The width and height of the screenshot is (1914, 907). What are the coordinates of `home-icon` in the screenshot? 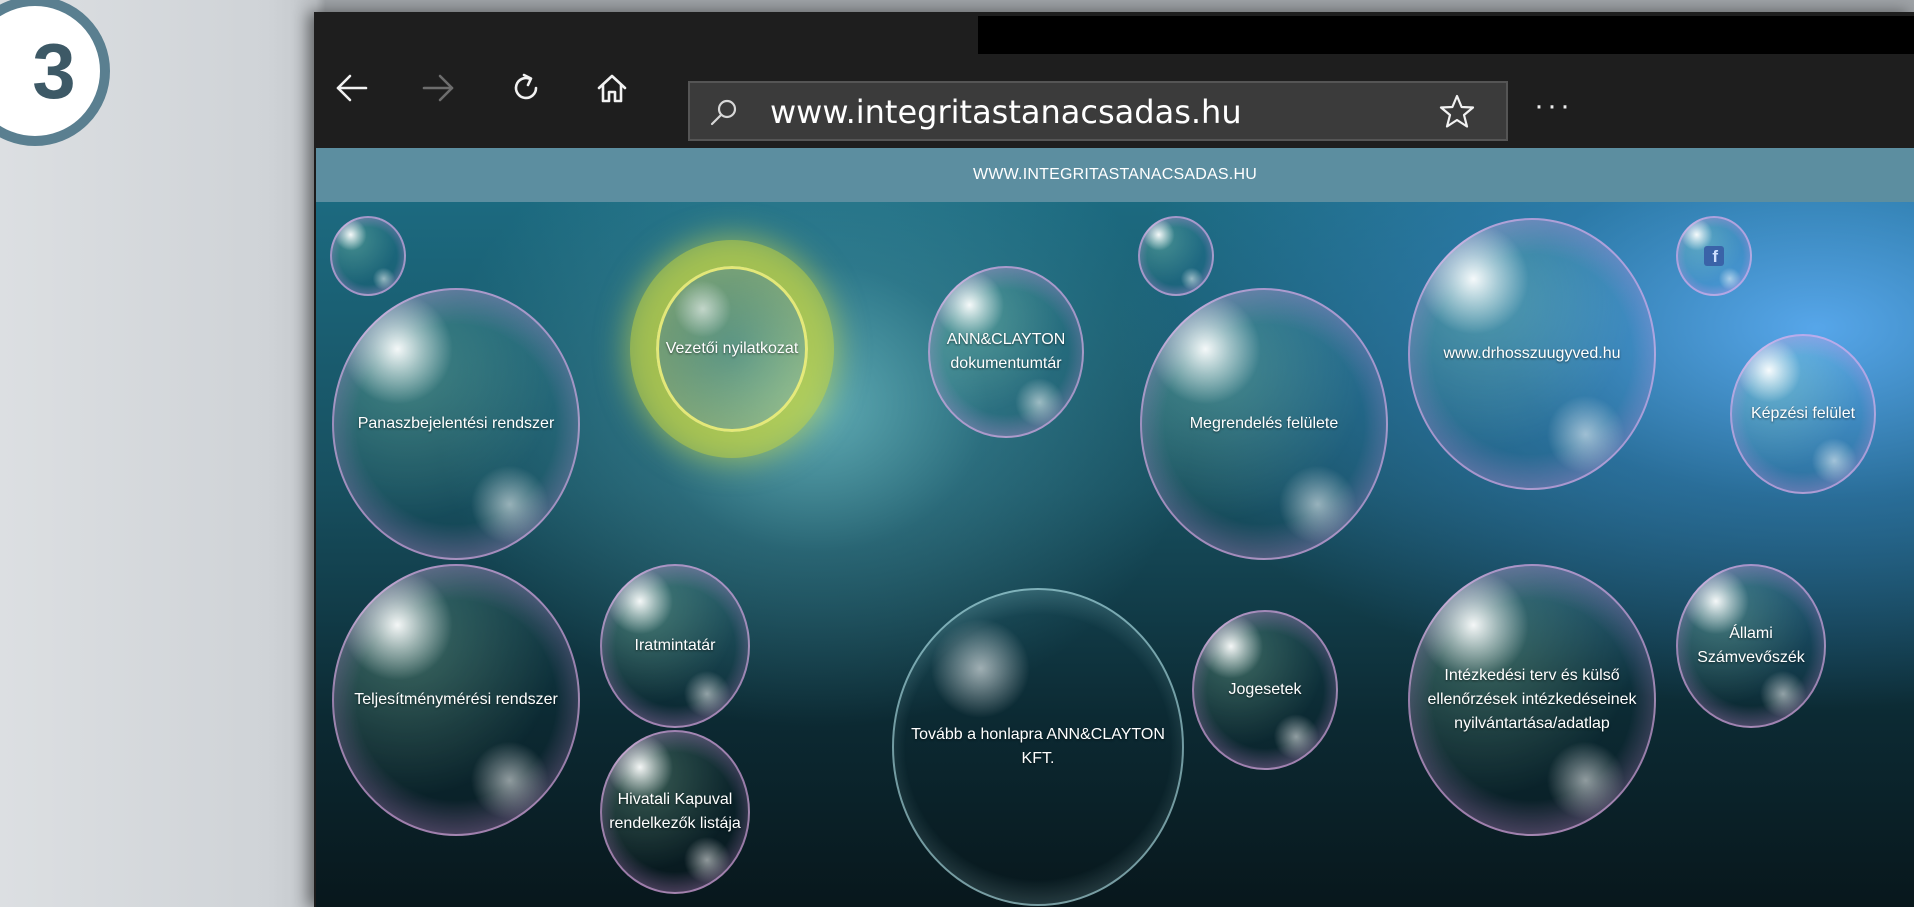 It's located at (612, 88).